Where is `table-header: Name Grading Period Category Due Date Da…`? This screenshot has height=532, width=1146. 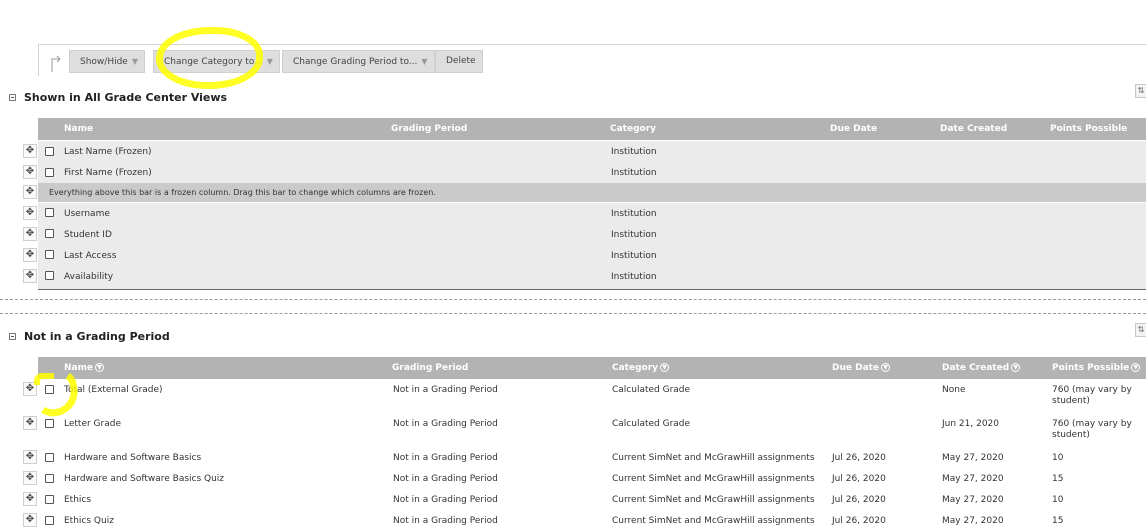 table-header: Name Grading Period Category Due Date Da… is located at coordinates (592, 129).